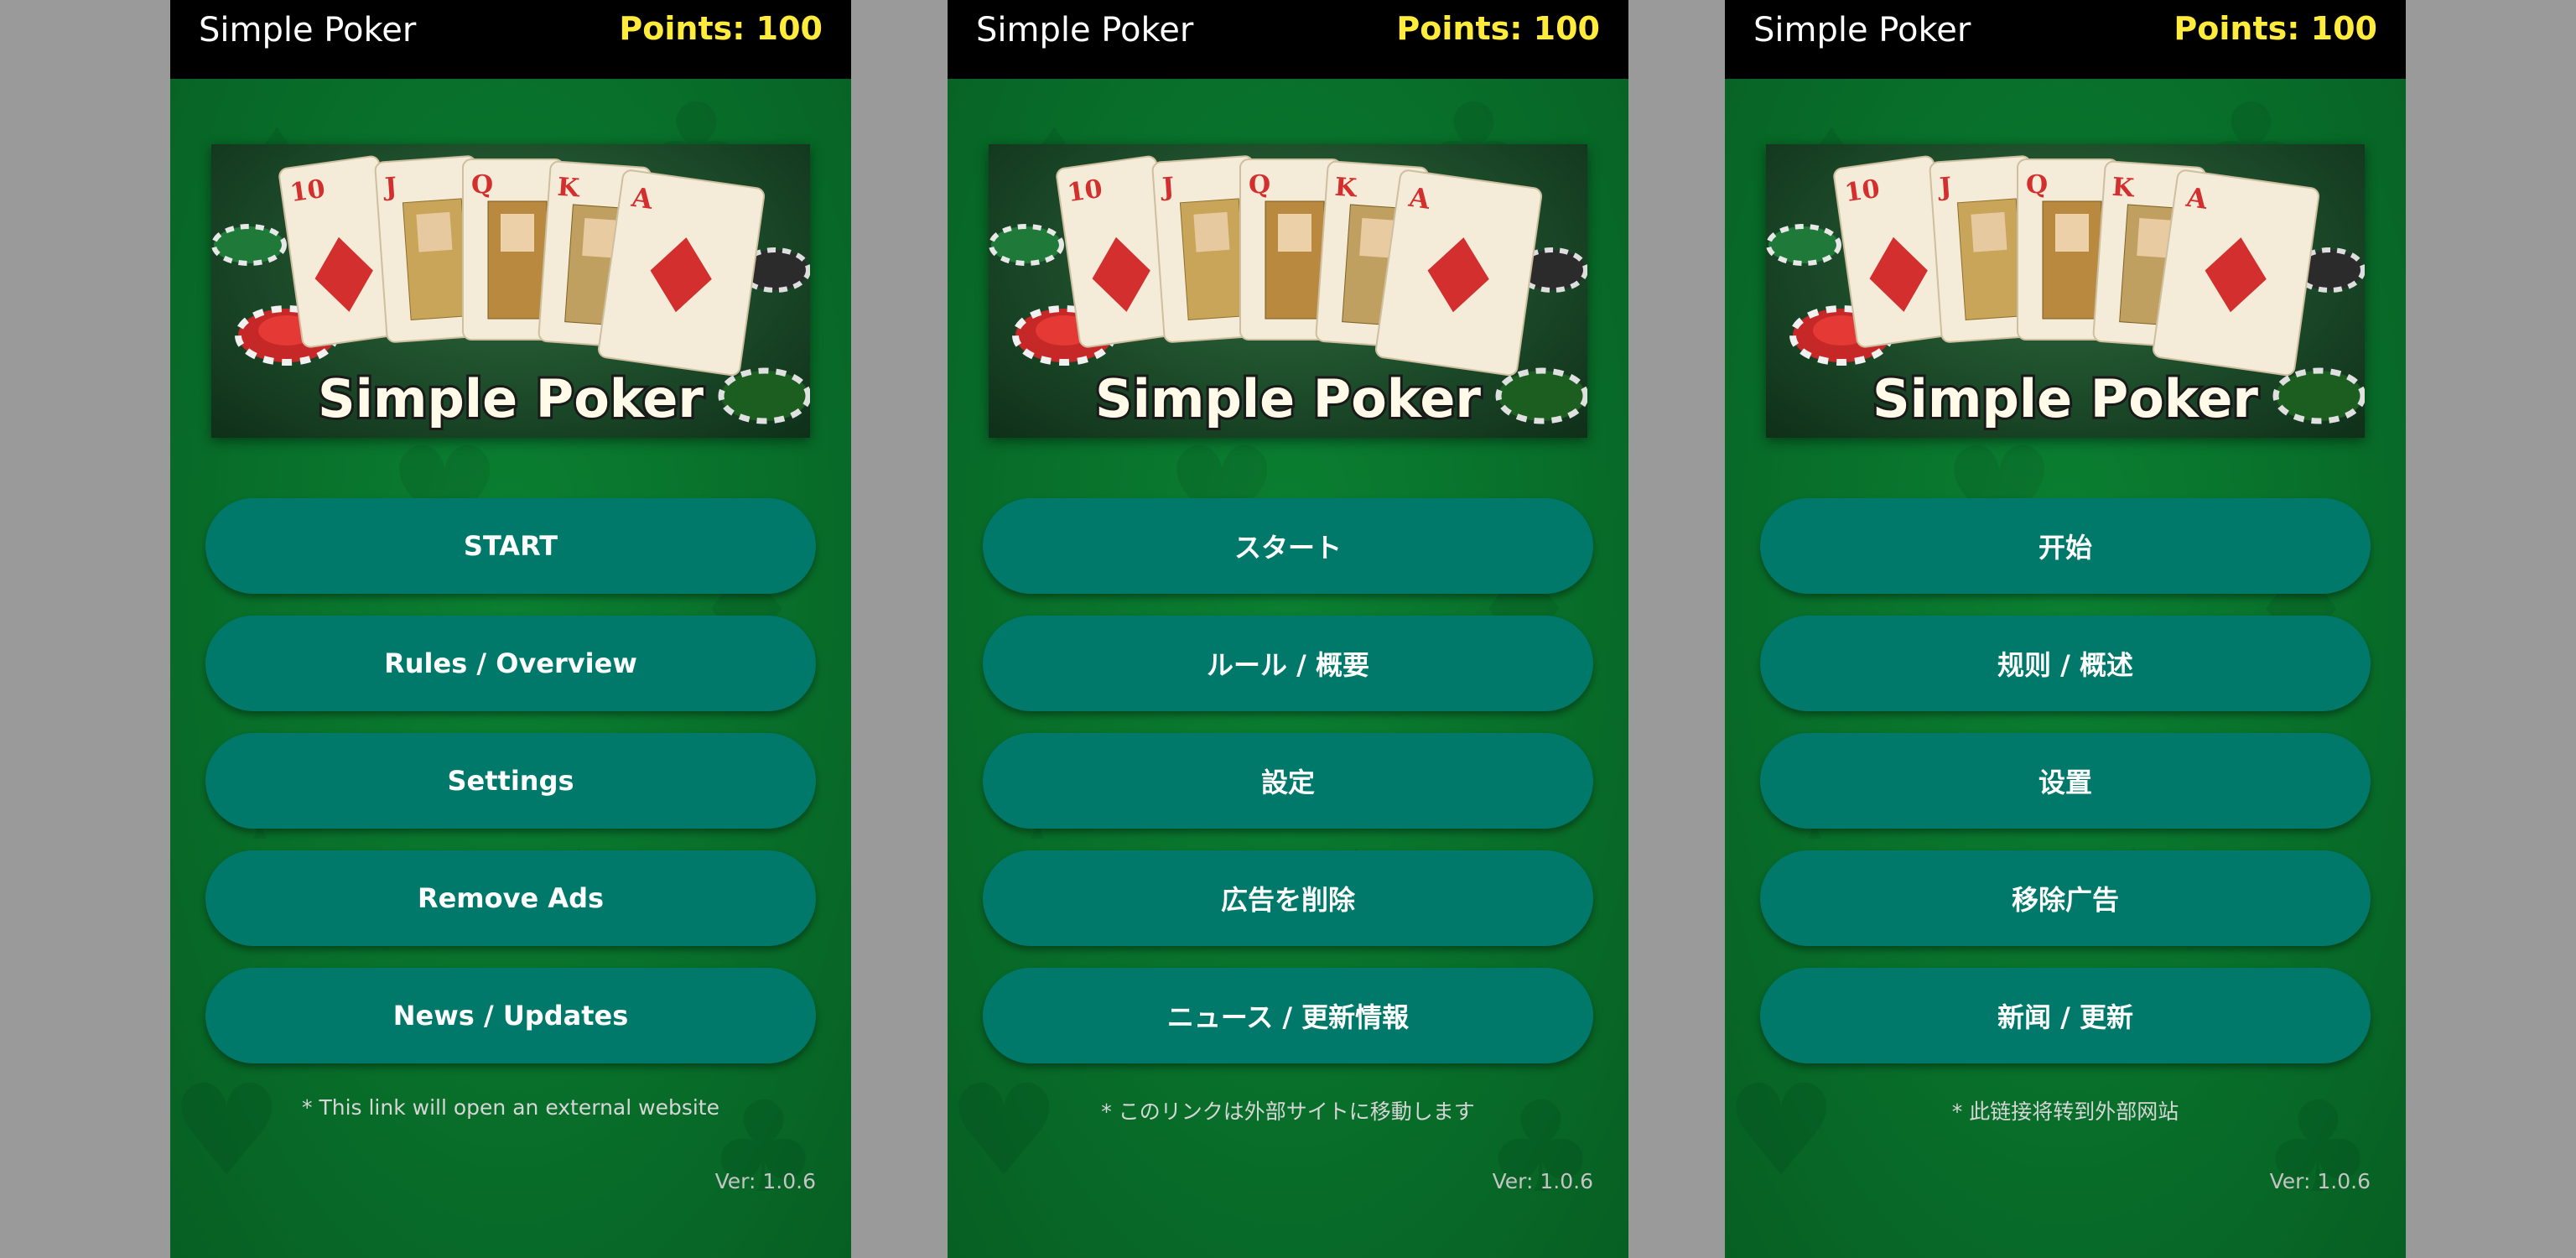  I want to click on rules-overview-button: Rules / Overview, so click(510, 664).